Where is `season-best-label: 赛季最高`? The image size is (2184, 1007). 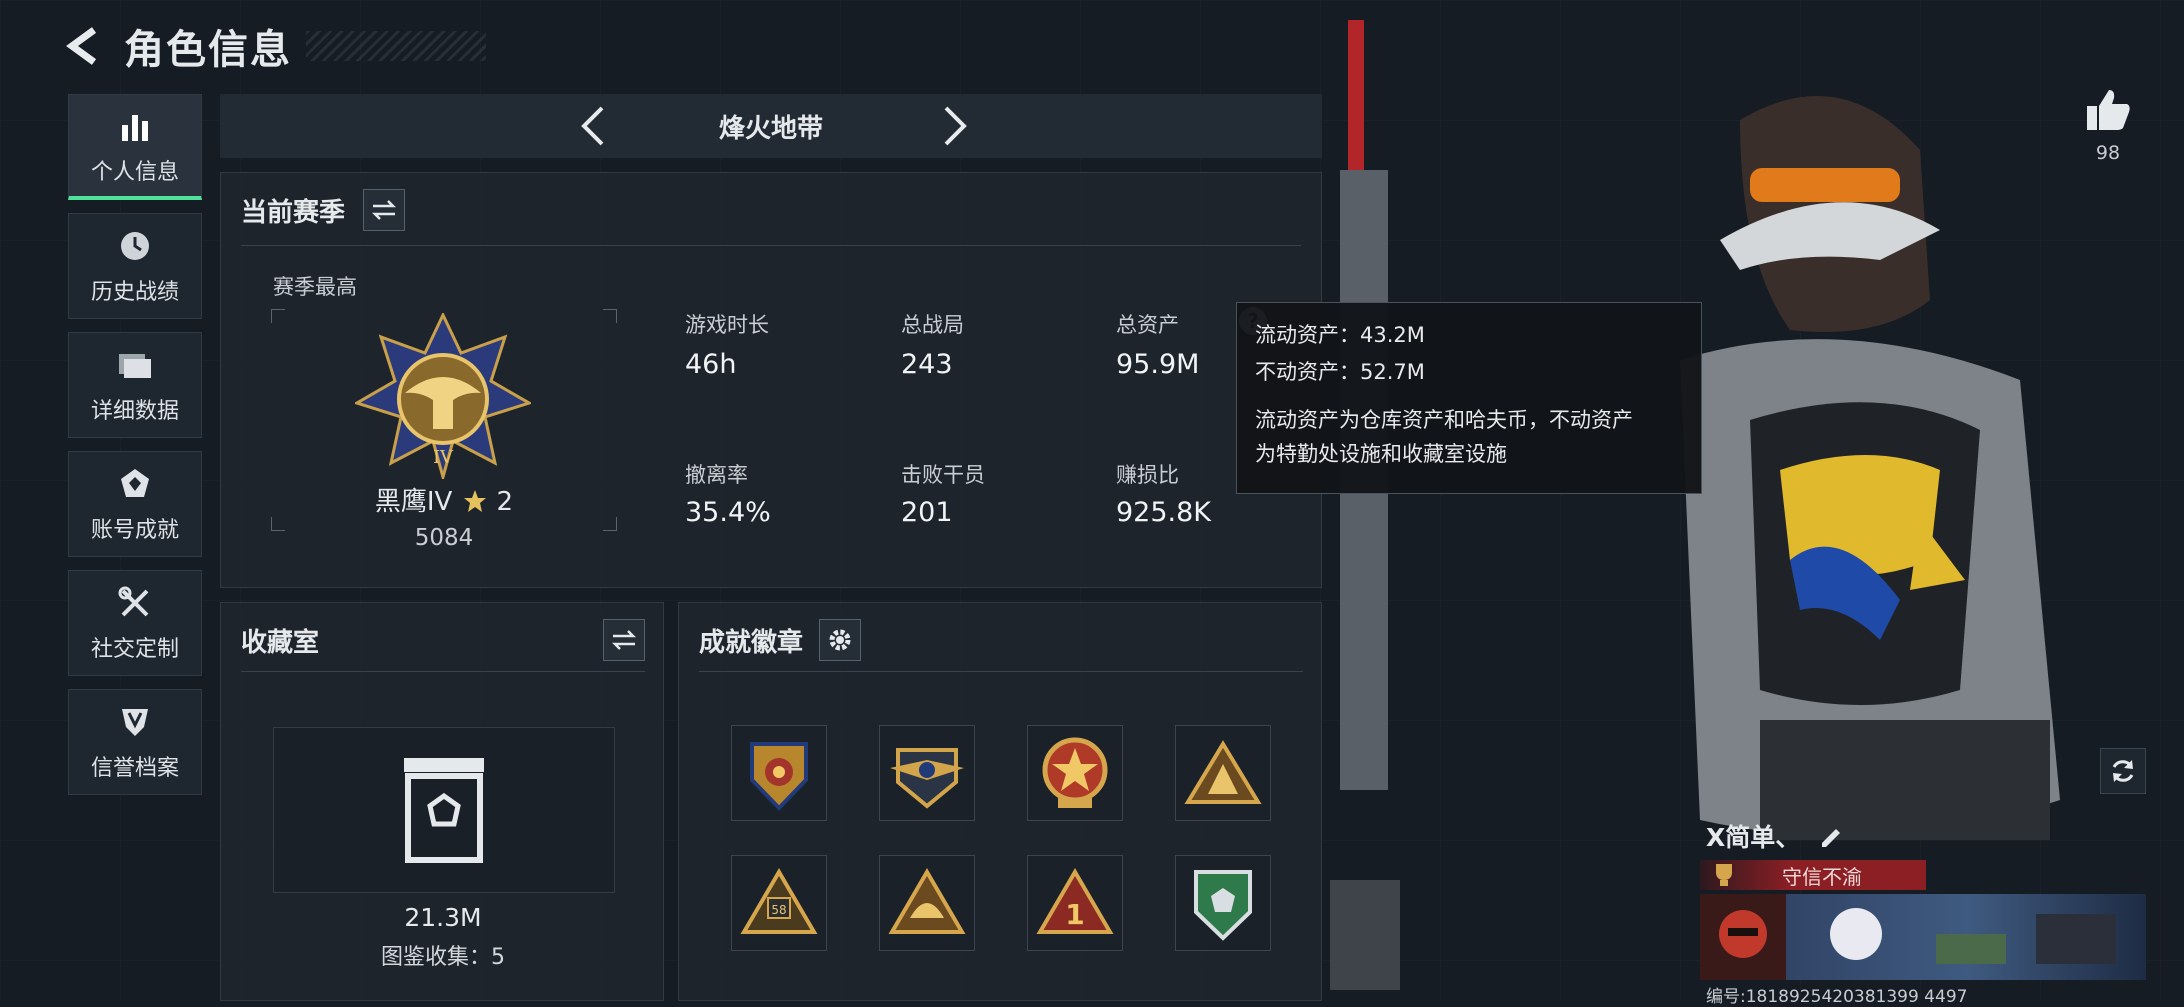 season-best-label: 赛季最高 is located at coordinates (315, 287).